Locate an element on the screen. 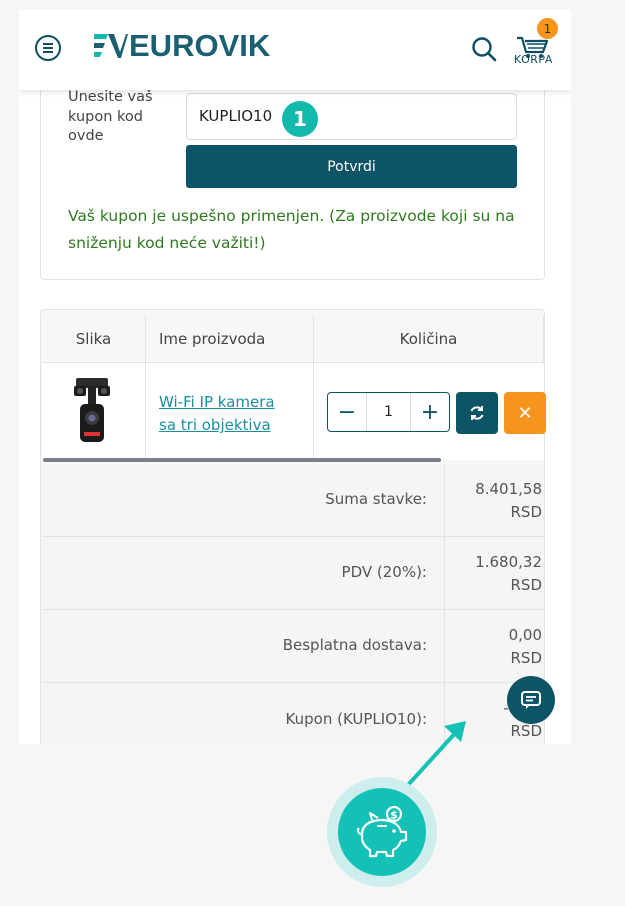  summary-value: 1.680,32 RSD is located at coordinates (497, 574).